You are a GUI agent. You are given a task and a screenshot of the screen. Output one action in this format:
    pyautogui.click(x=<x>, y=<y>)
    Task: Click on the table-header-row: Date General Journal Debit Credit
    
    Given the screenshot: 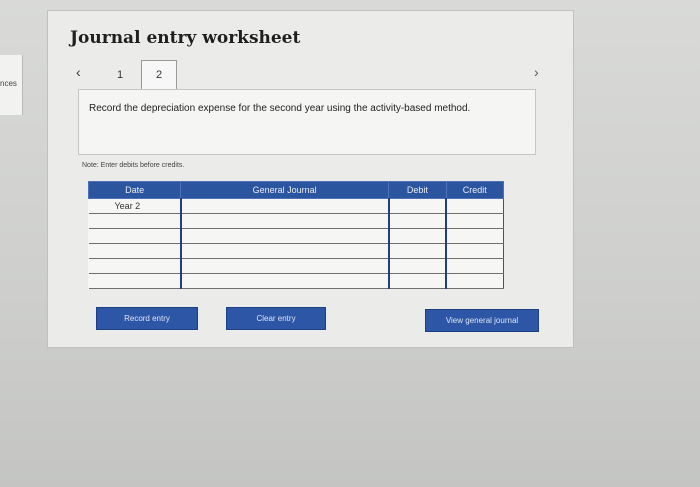 What is the action you would take?
    pyautogui.click(x=296, y=190)
    